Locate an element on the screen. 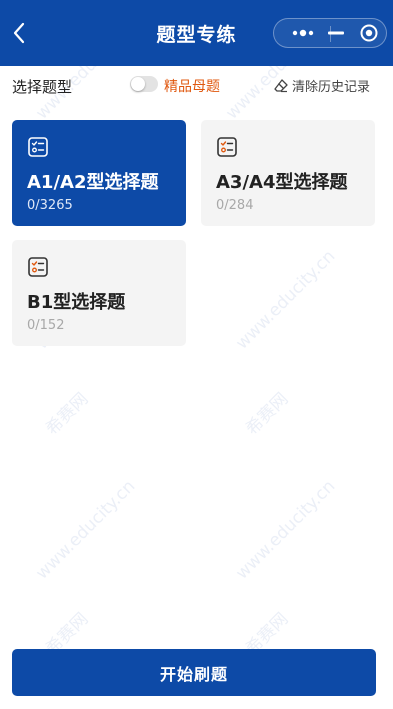 This screenshot has width=393, height=709. close-button is located at coordinates (369, 33).